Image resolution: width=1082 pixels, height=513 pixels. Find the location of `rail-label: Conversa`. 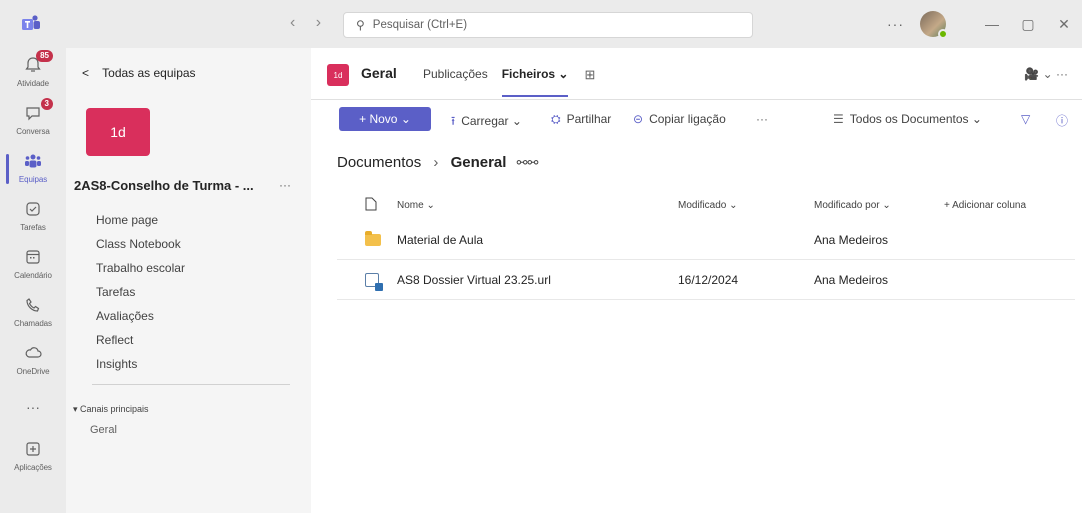

rail-label: Conversa is located at coordinates (33, 131).